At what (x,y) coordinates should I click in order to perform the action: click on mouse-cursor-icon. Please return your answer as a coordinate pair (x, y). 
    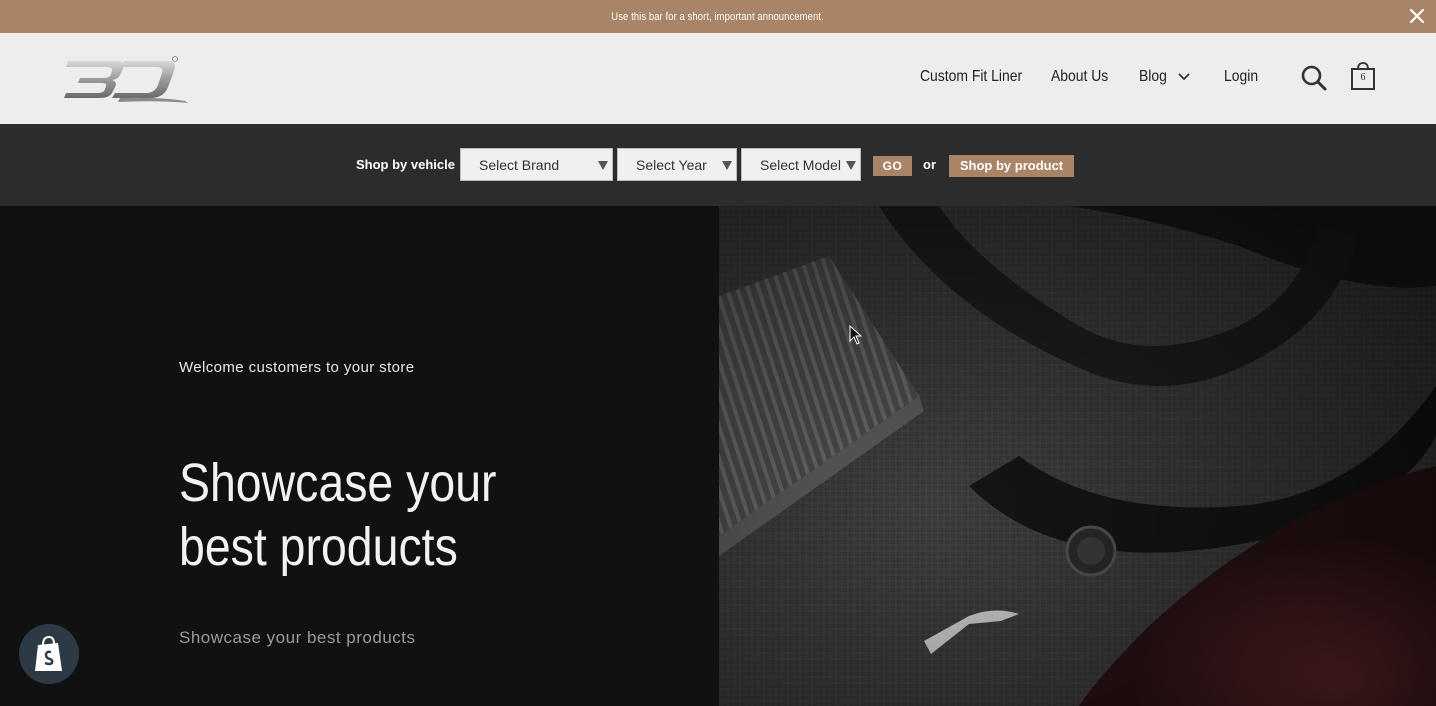
    Looking at the image, I should click on (856, 335).